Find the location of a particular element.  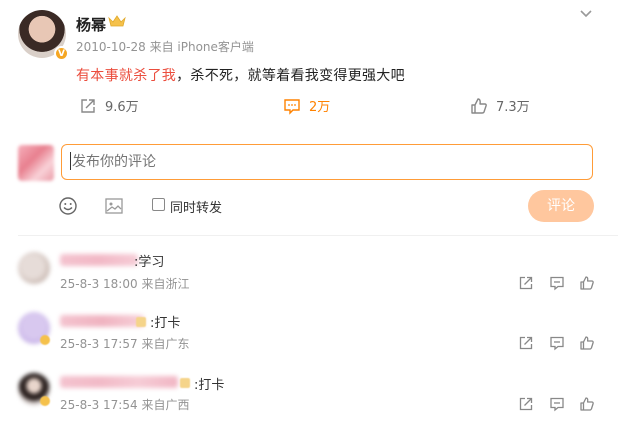

comment-location: 来自广西 is located at coordinates (165, 405).